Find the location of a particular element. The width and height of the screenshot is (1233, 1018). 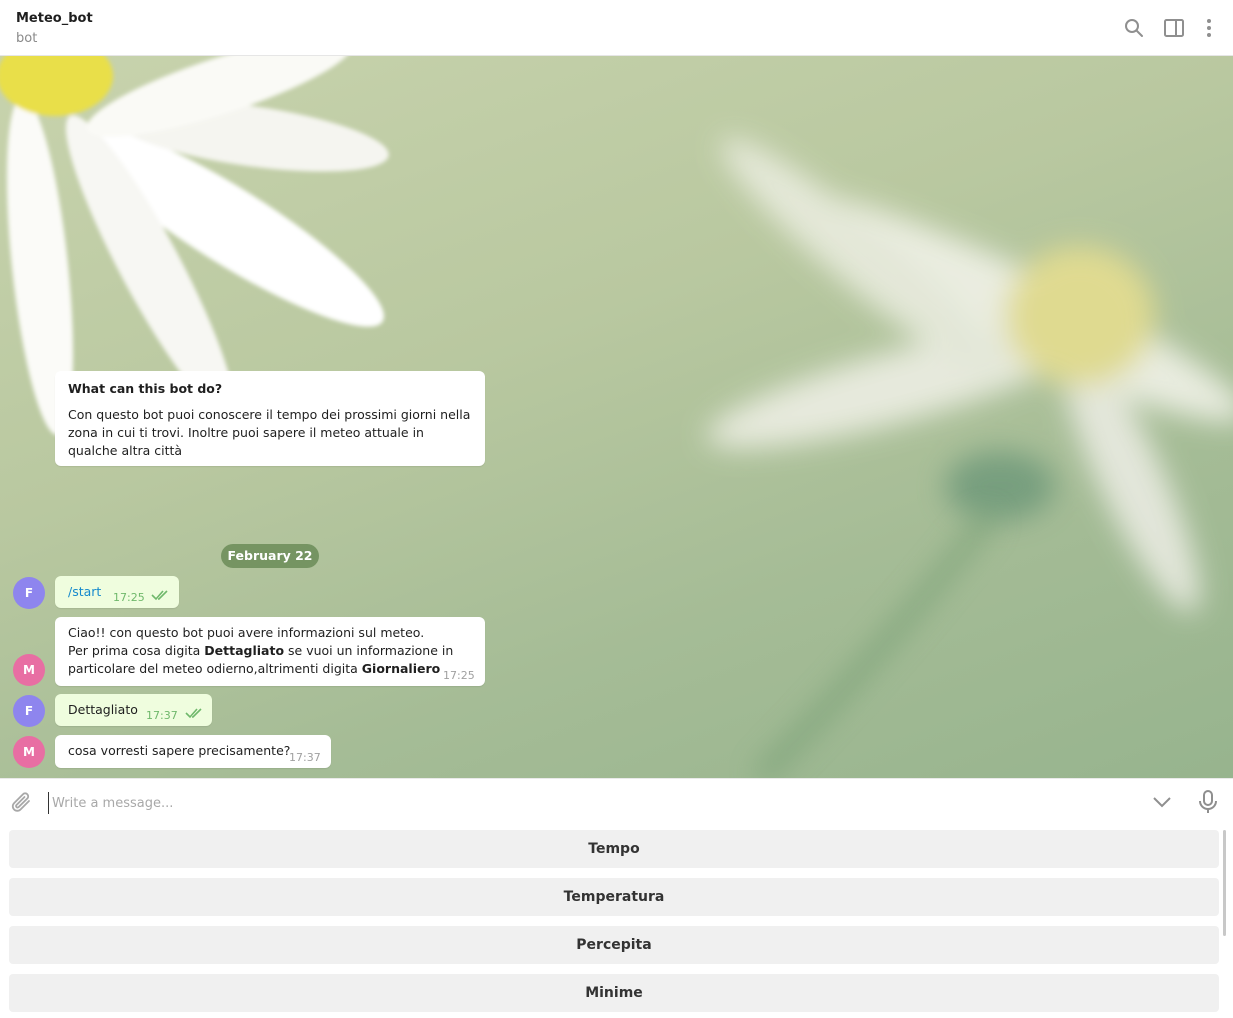

message-bubble-incoming: cosa vorresti sapere precisamente? 17:37 is located at coordinates (193, 751).